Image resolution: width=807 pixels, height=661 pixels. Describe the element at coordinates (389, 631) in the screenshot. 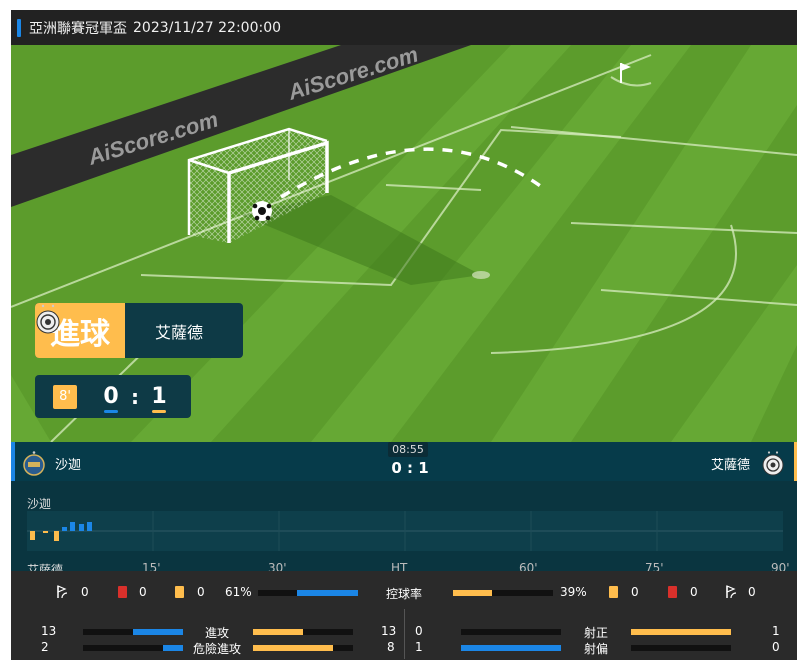

I see `attacks-away: 13` at that location.